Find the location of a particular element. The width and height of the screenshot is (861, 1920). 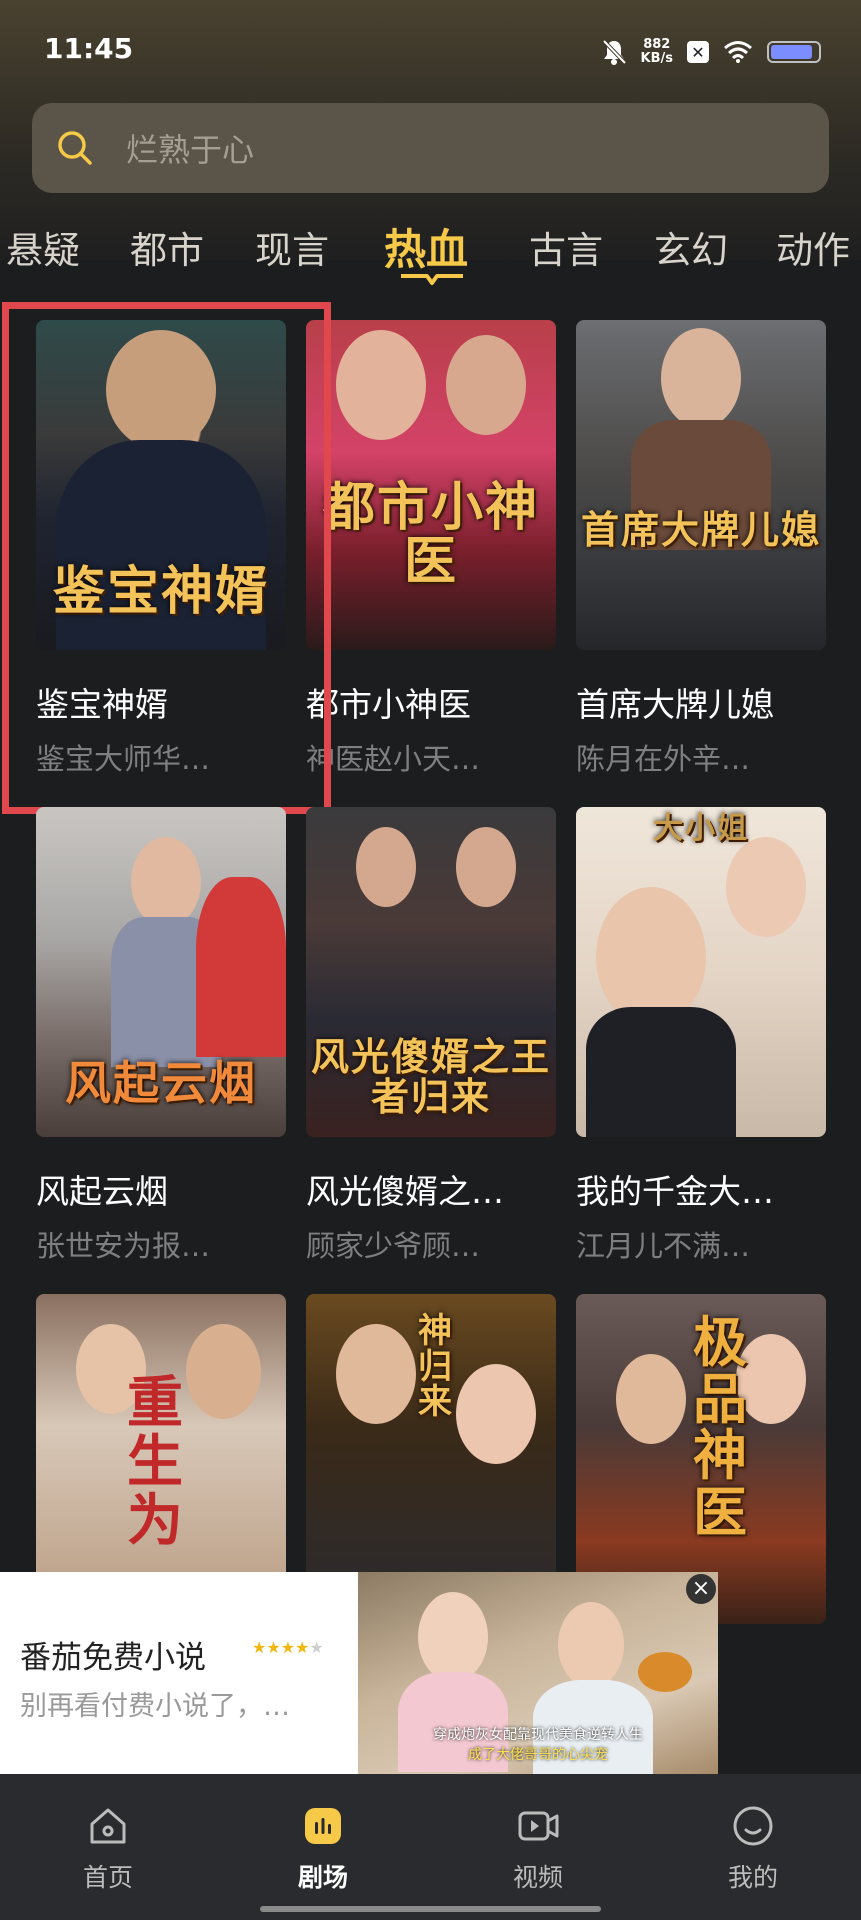

ad-caption: 成了大佬哥哥的心尖宠 is located at coordinates (538, 1755).